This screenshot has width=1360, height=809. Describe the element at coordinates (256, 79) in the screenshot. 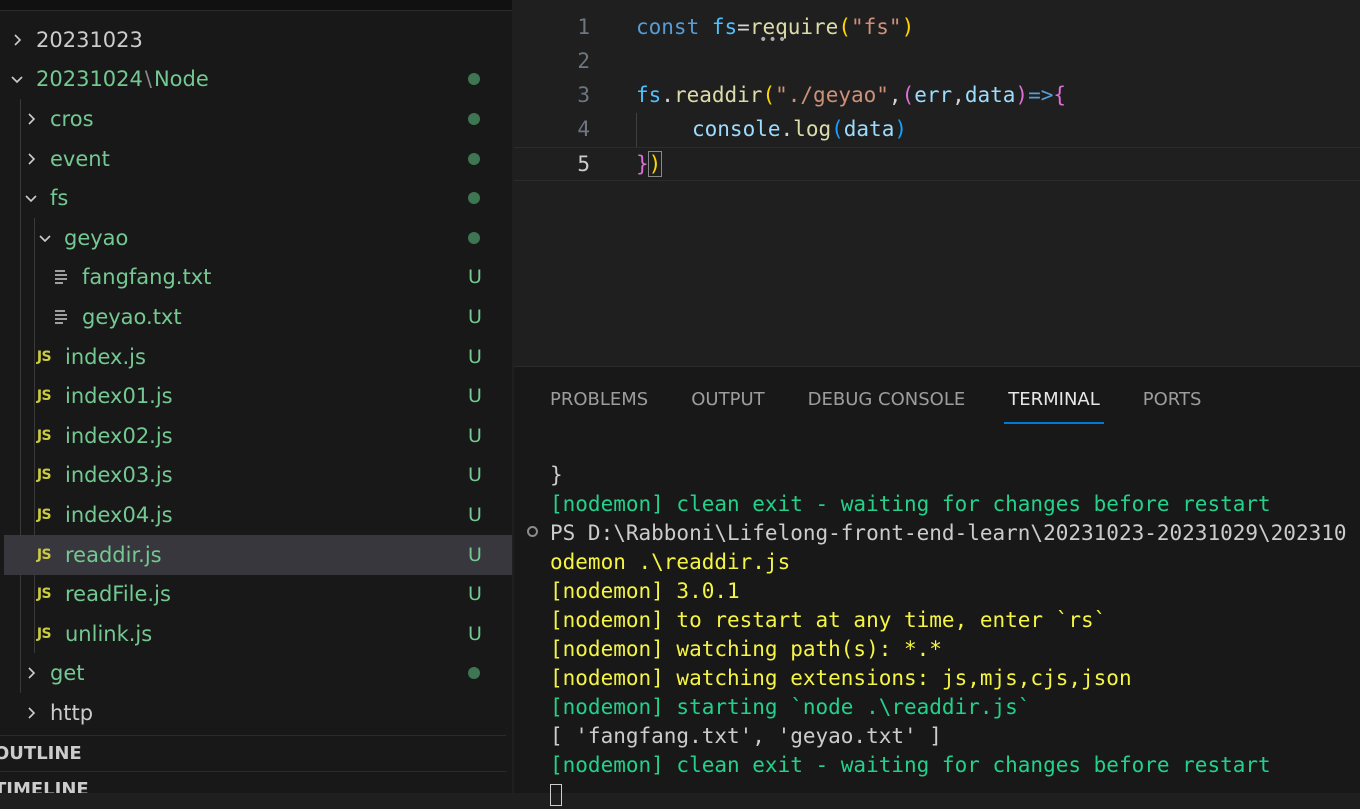

I see `tree-folder-20231024-node: 20231024\Node` at that location.